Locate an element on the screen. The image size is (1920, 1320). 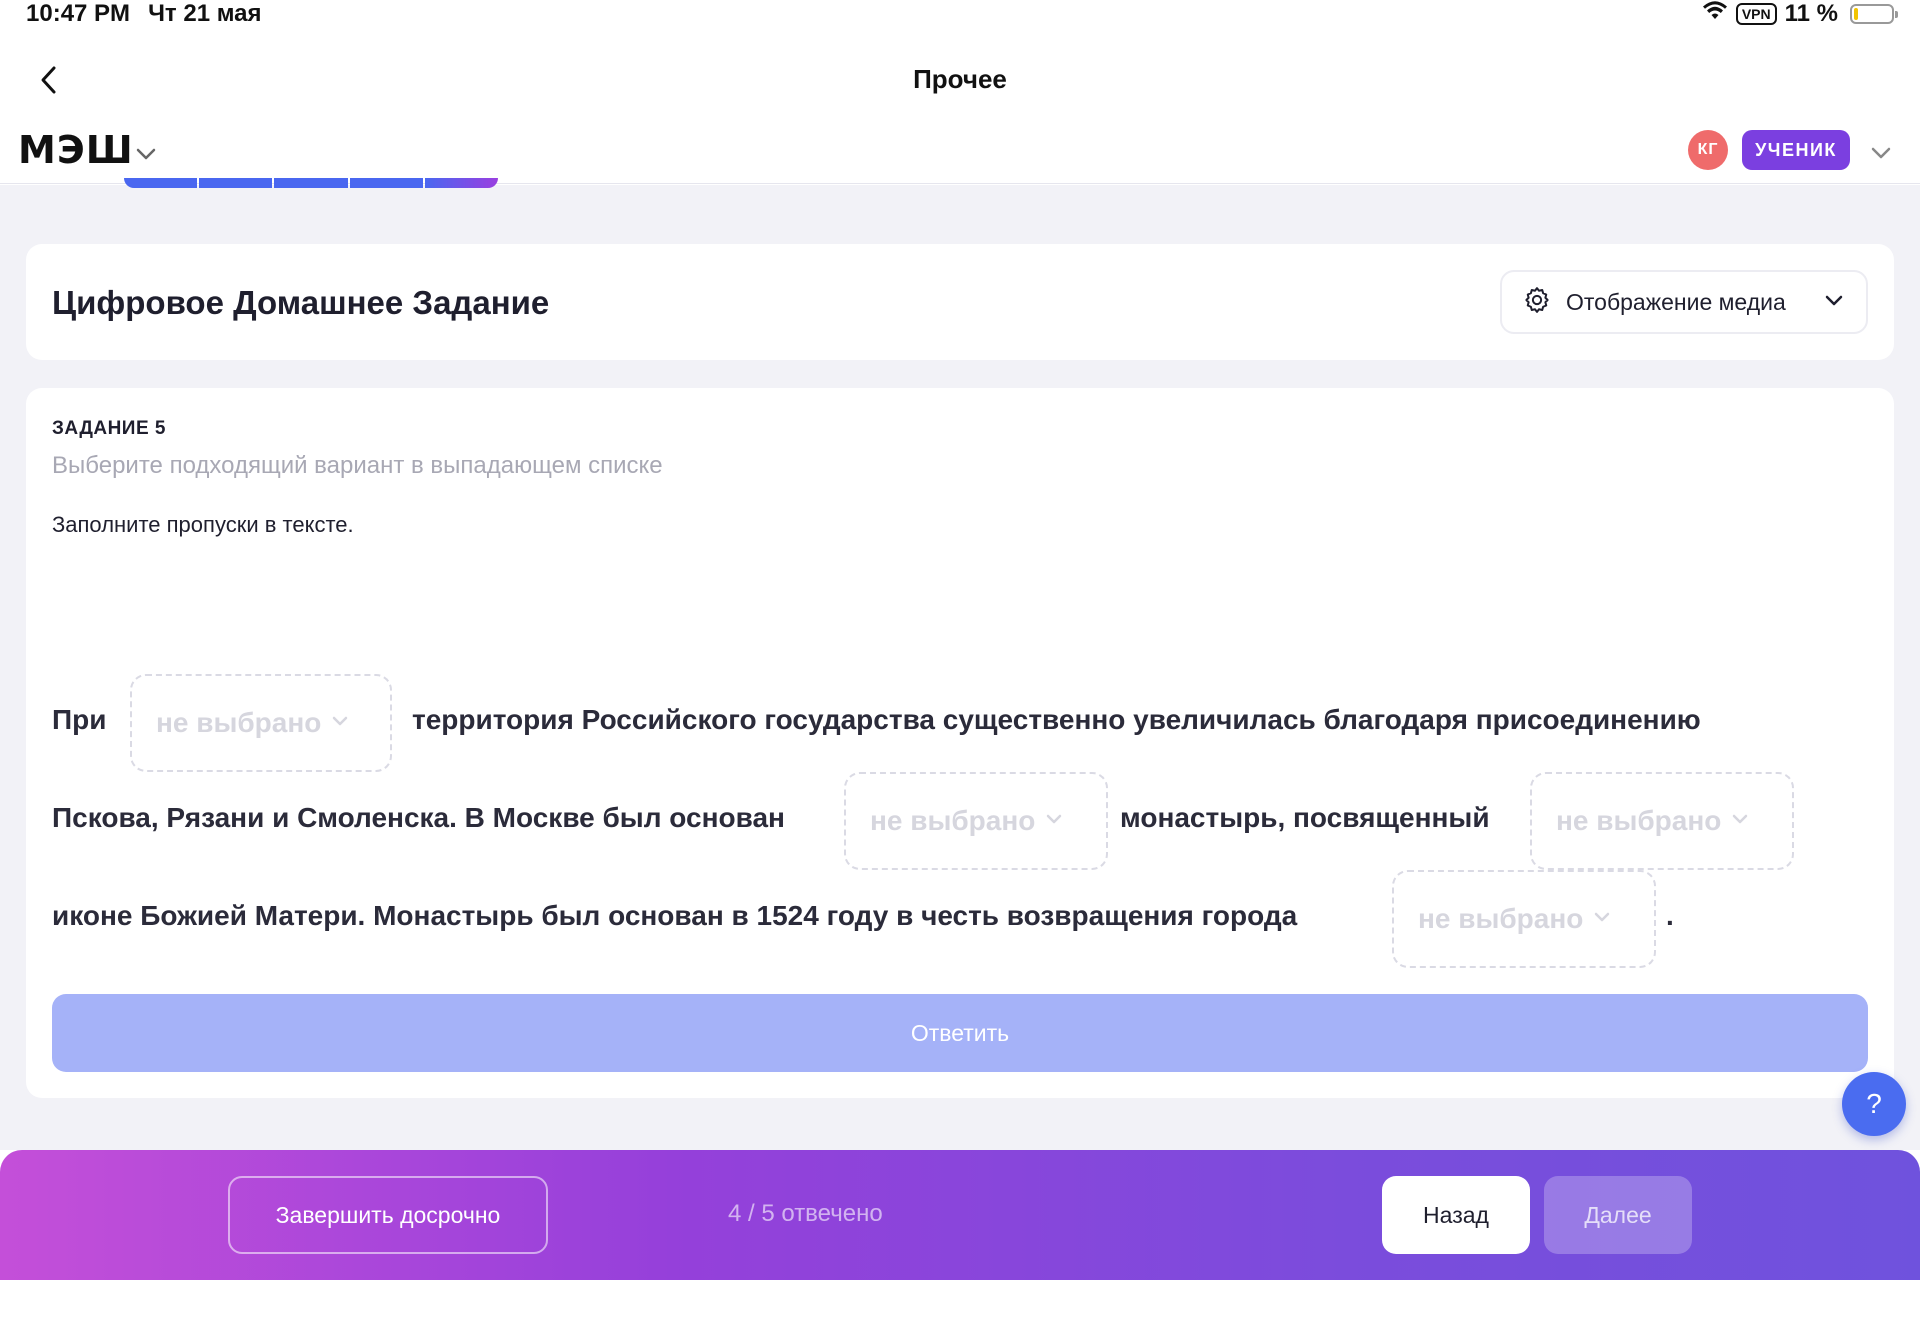
battery-percent: 11 % is located at coordinates (1811, 13).